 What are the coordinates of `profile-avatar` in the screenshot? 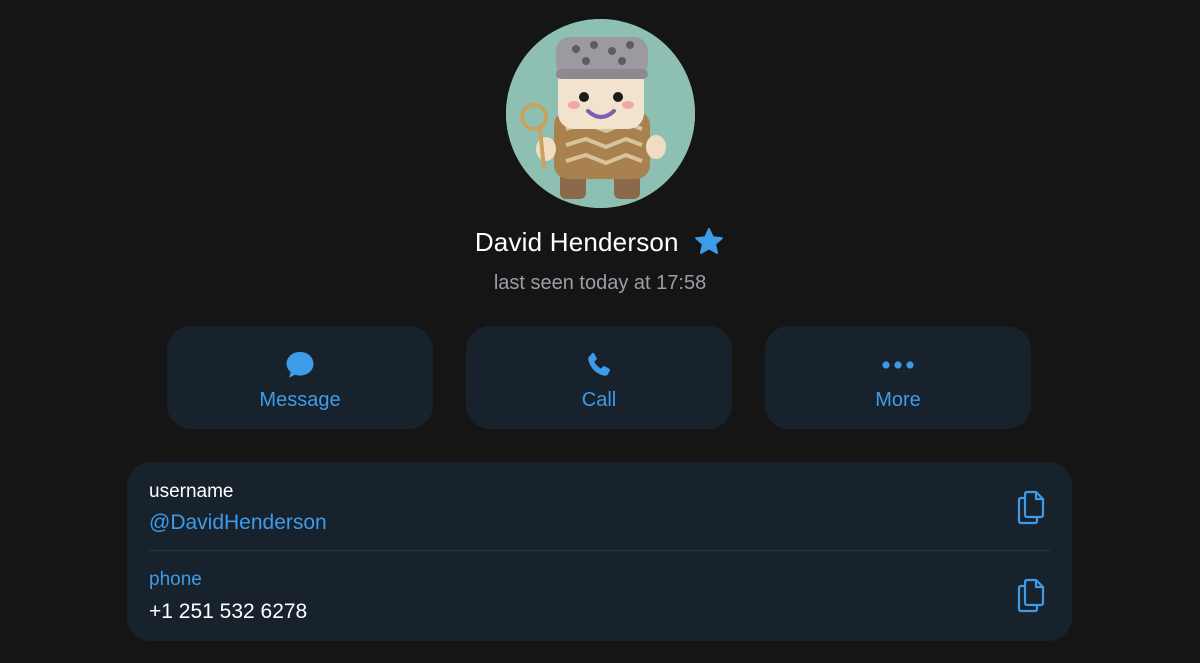 It's located at (600, 113).